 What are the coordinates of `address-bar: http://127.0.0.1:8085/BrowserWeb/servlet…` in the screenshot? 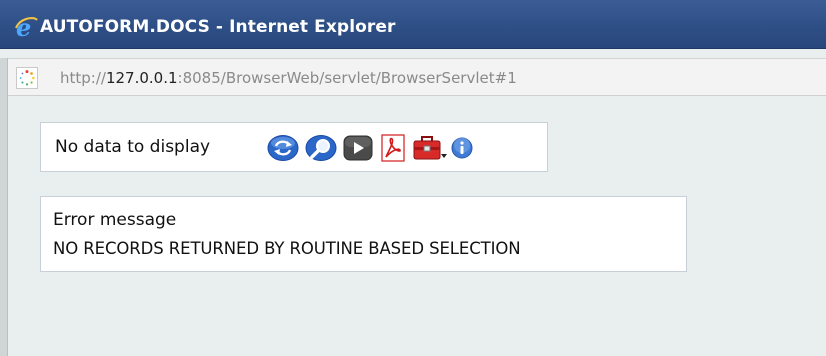 It's located at (413, 77).